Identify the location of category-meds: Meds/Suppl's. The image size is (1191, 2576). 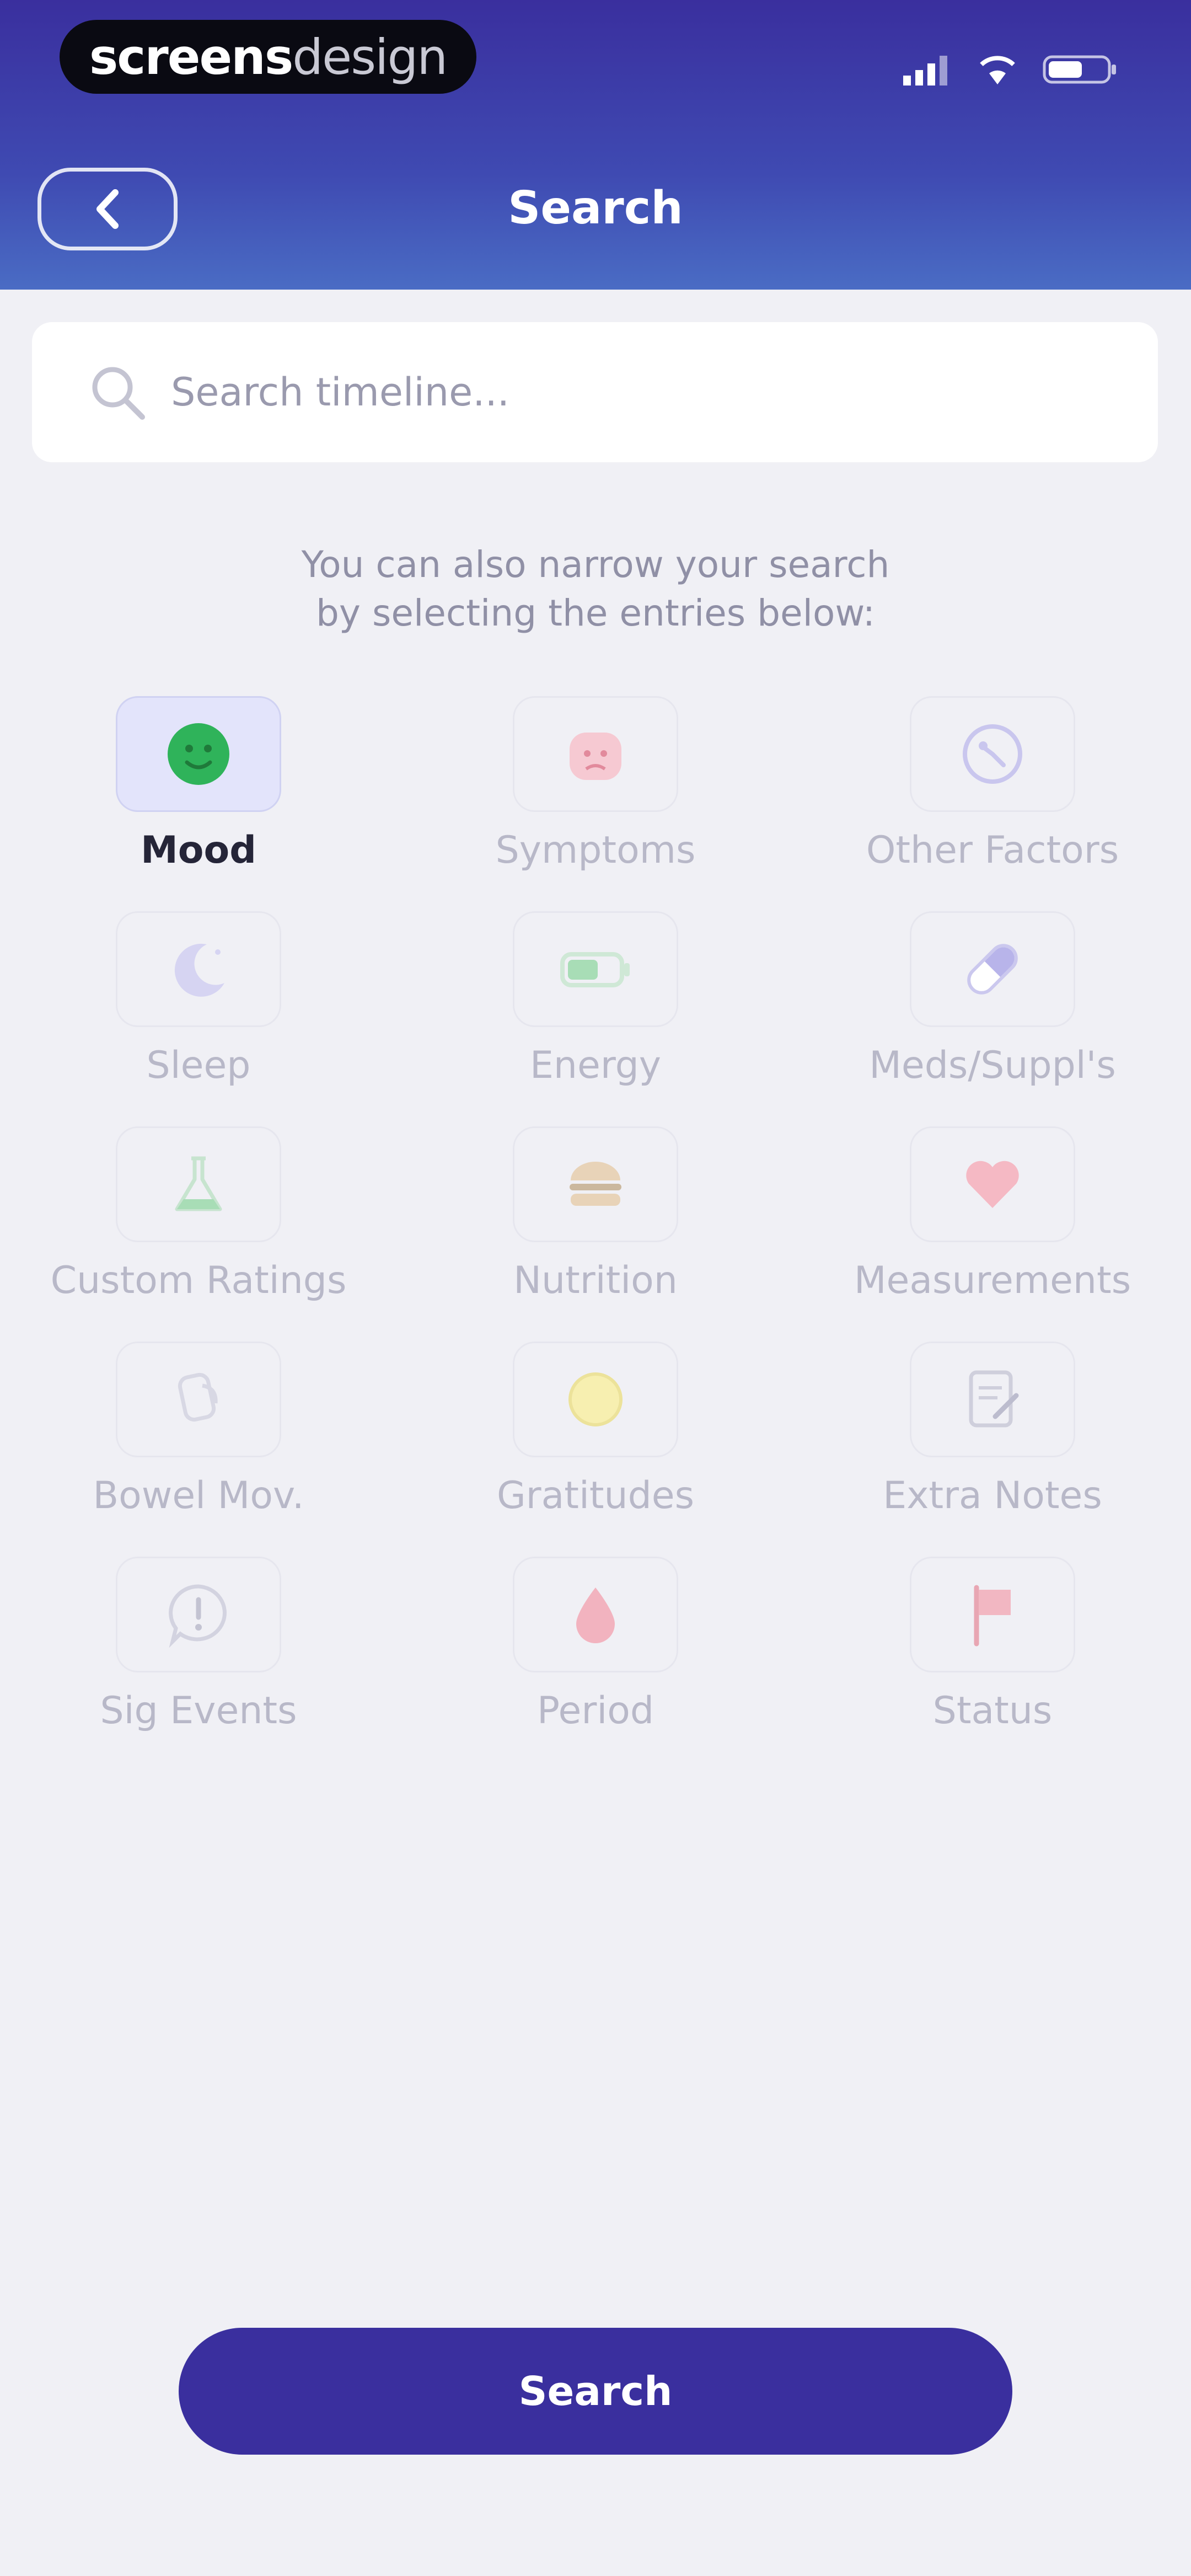
(993, 1010).